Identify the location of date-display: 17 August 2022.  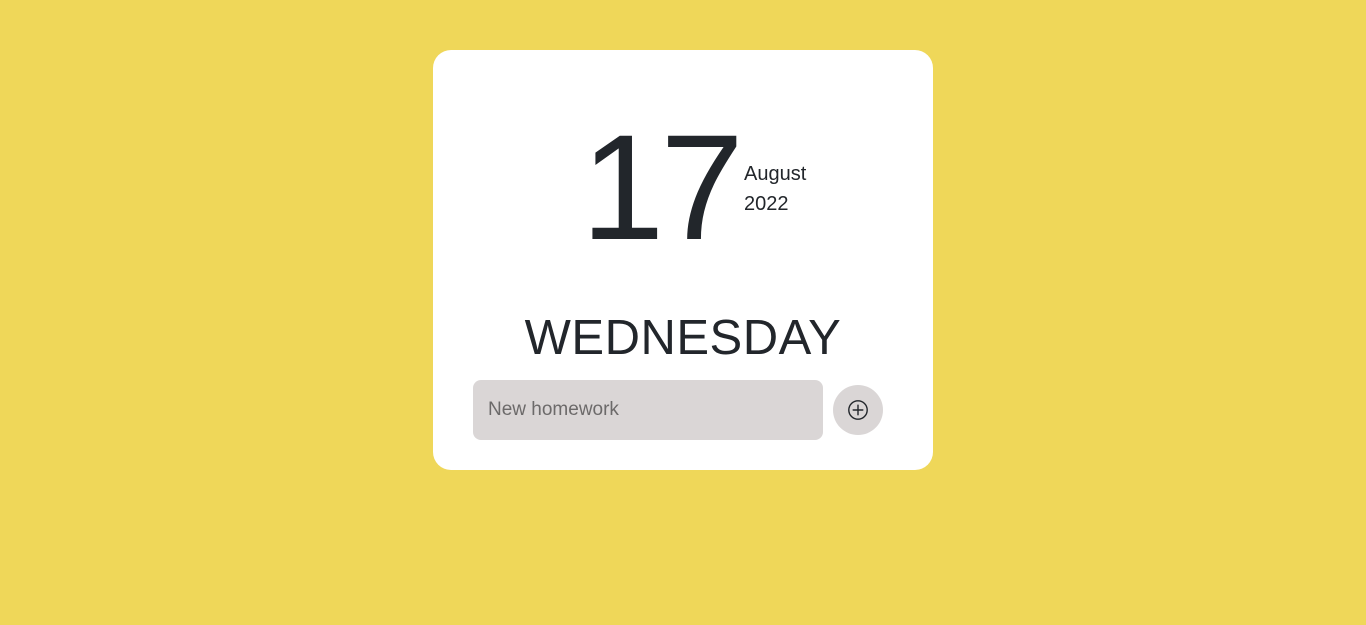
(683, 165).